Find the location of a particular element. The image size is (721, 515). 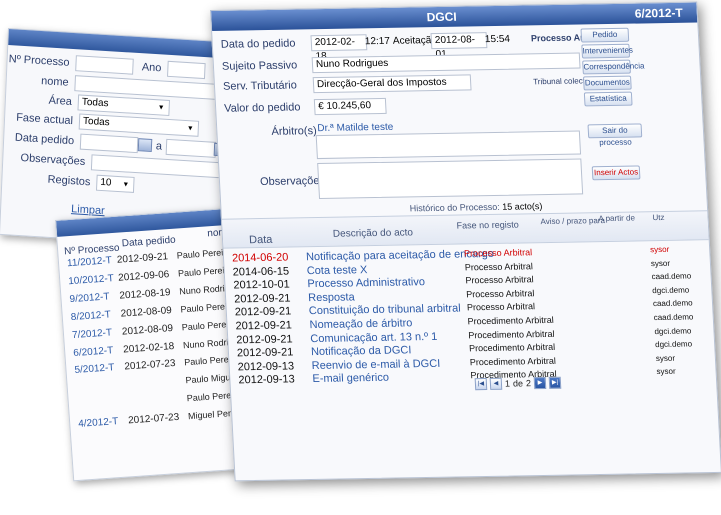

label-registos: Registos is located at coordinates (69, 181).